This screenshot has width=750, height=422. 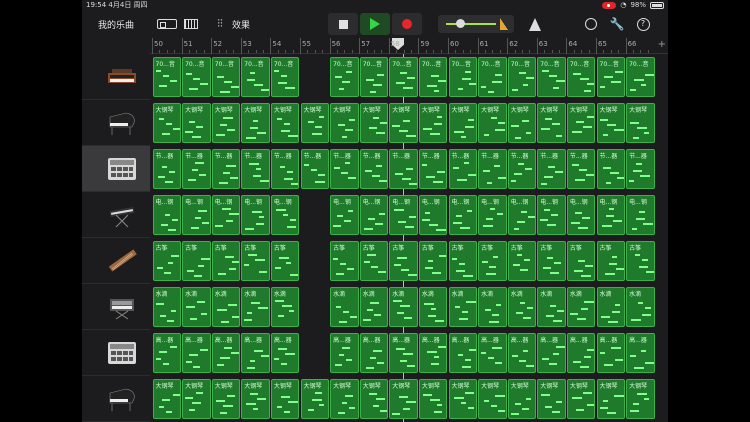 I want to click on track-header-keyboard, so click(x=116, y=215).